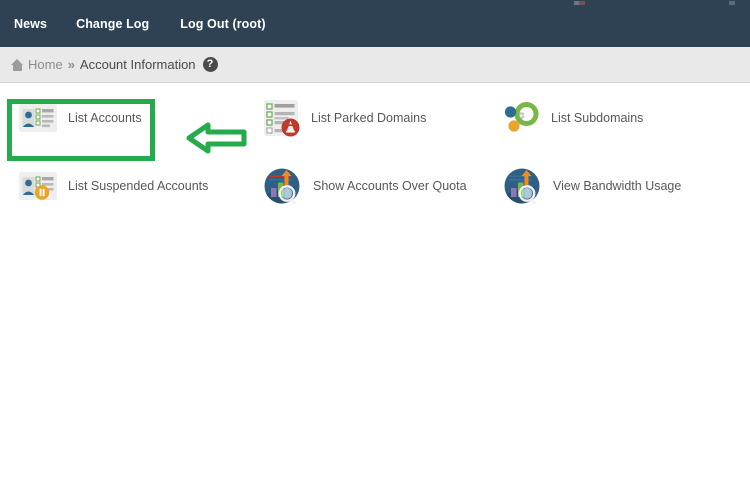  I want to click on link-list-subdomains: List Subdomains, so click(572, 118).